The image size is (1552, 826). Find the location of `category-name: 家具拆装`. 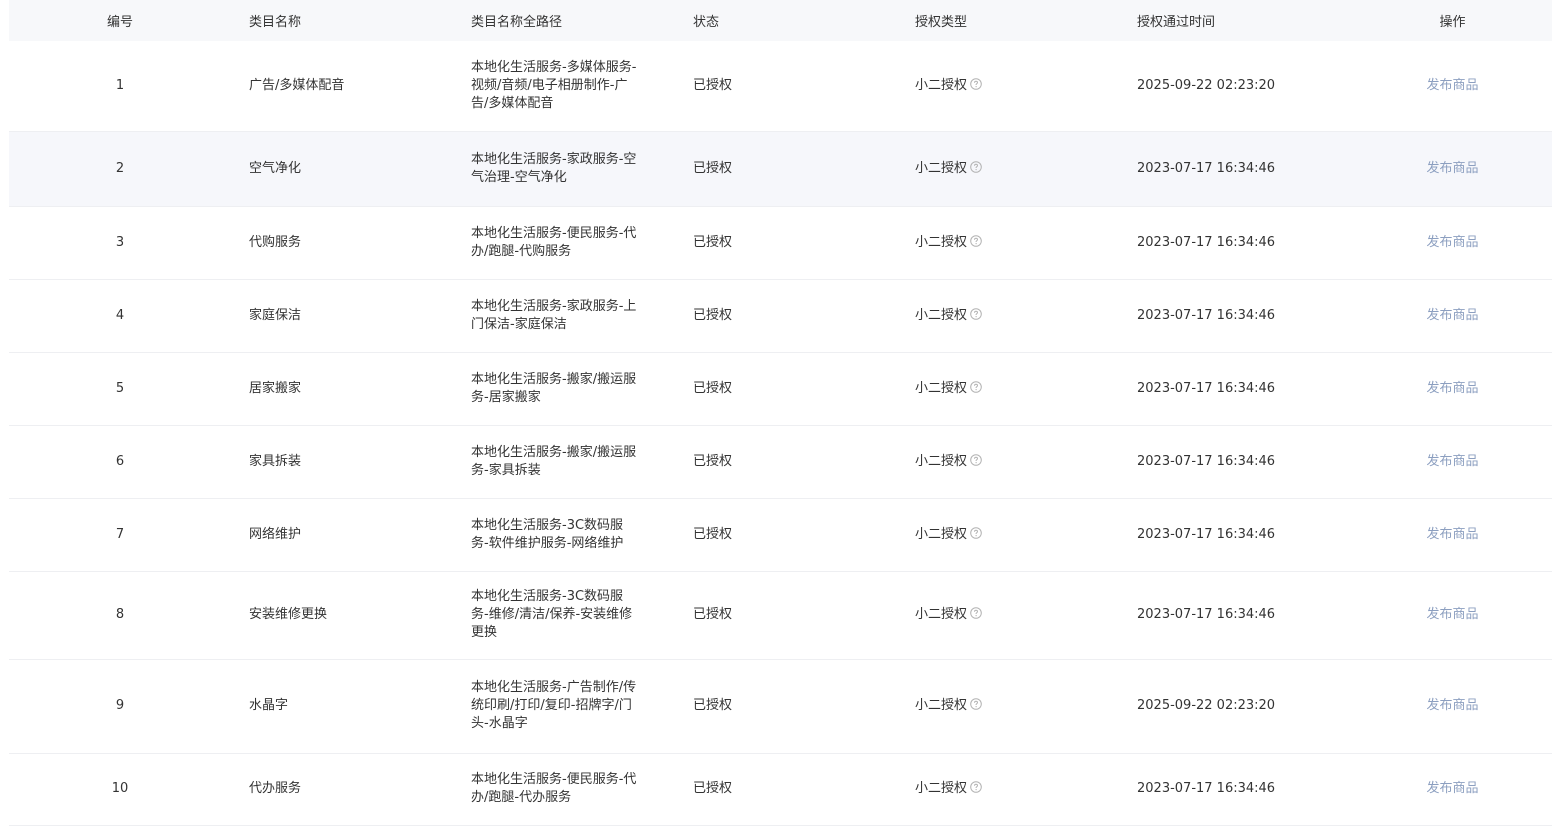

category-name: 家具拆装 is located at coordinates (275, 461).